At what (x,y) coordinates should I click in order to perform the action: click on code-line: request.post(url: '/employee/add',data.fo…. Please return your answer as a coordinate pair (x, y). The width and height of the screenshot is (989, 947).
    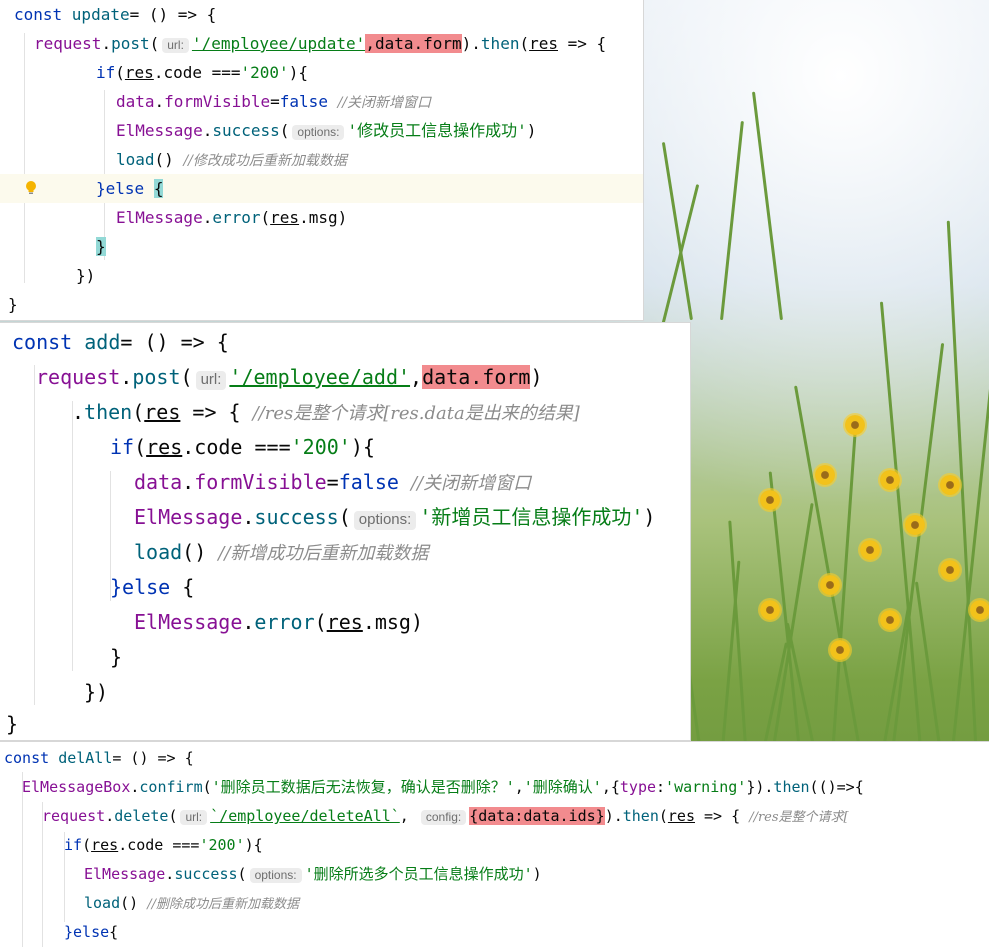
    Looking at the image, I should click on (289, 377).